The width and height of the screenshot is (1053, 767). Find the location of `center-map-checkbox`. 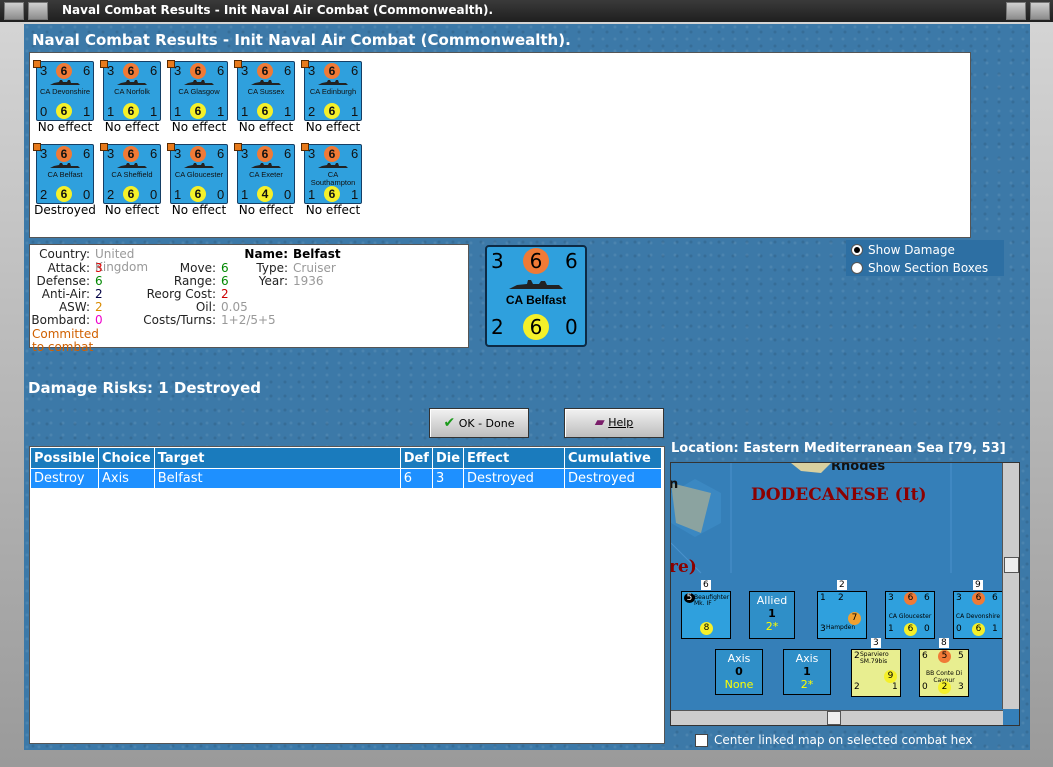

center-map-checkbox is located at coordinates (701, 740).